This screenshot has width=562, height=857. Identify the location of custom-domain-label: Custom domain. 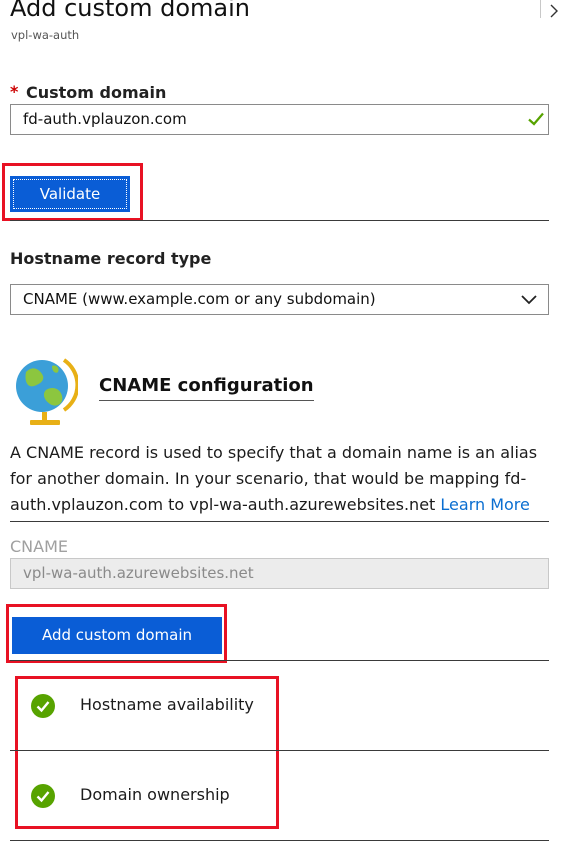
(96, 92).